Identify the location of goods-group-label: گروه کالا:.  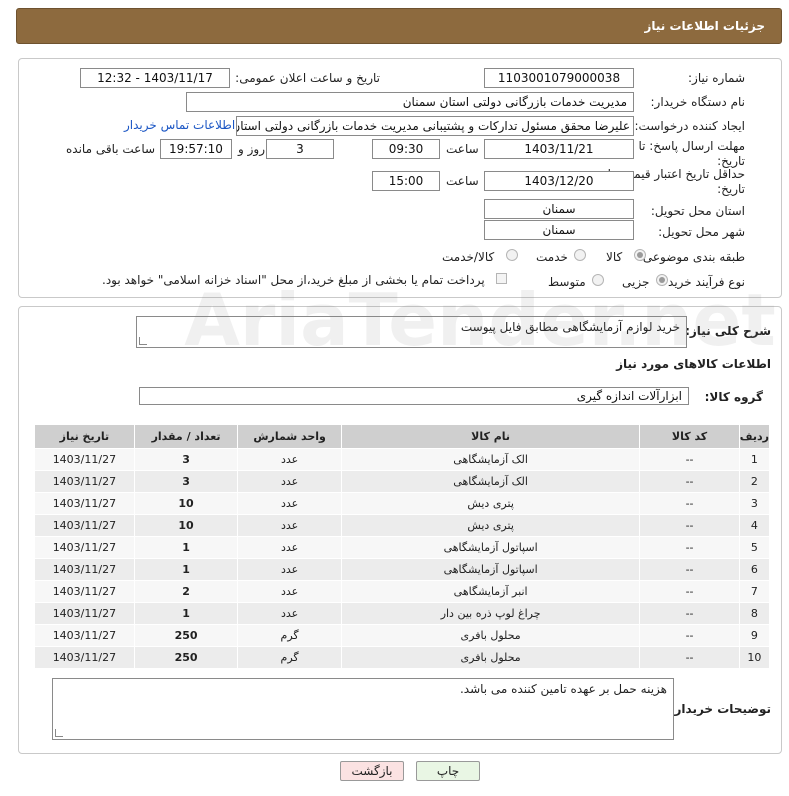
(733, 397).